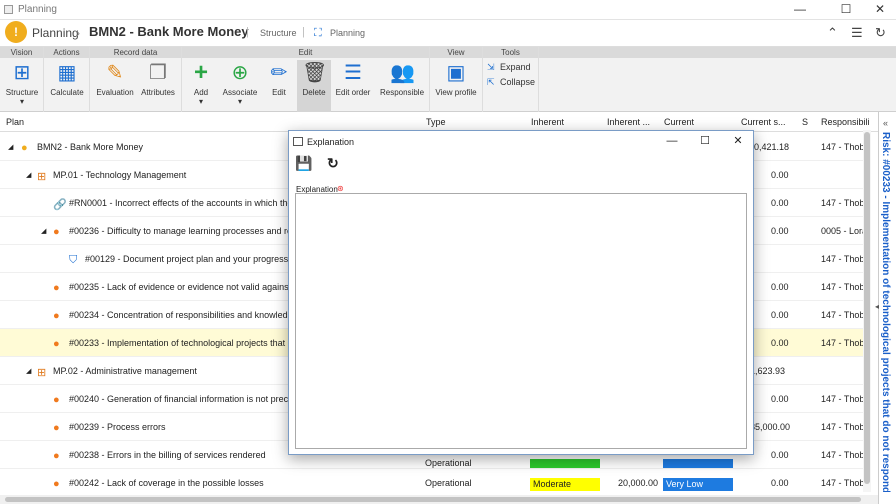 The width and height of the screenshot is (896, 504). I want to click on col-s: S, so click(805, 122).